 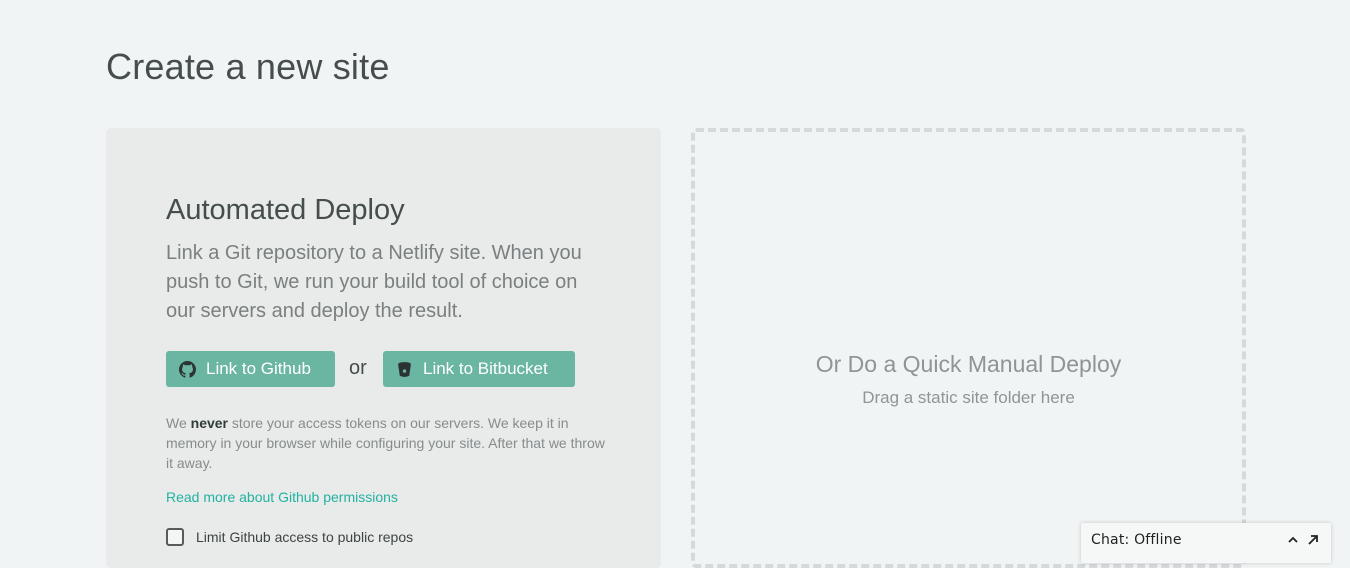 I want to click on bitbucket-icon, so click(x=404, y=369).